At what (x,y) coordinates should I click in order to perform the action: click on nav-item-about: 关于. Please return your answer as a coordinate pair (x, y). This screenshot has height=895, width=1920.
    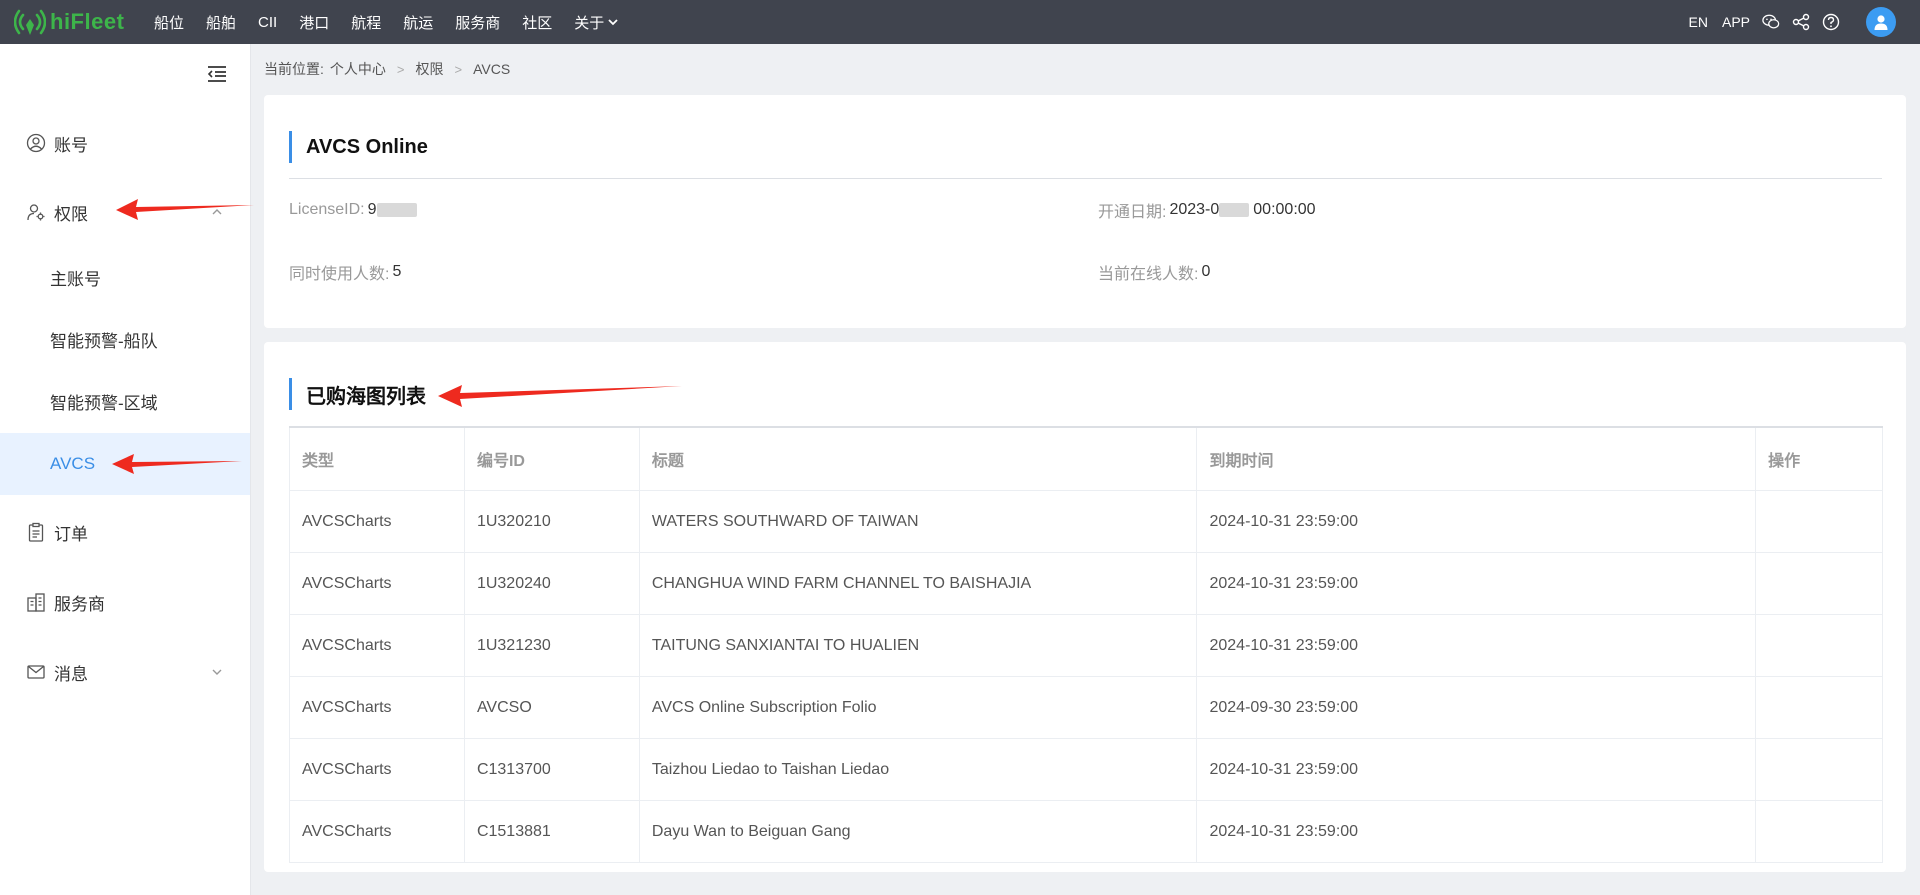
    Looking at the image, I should click on (596, 22).